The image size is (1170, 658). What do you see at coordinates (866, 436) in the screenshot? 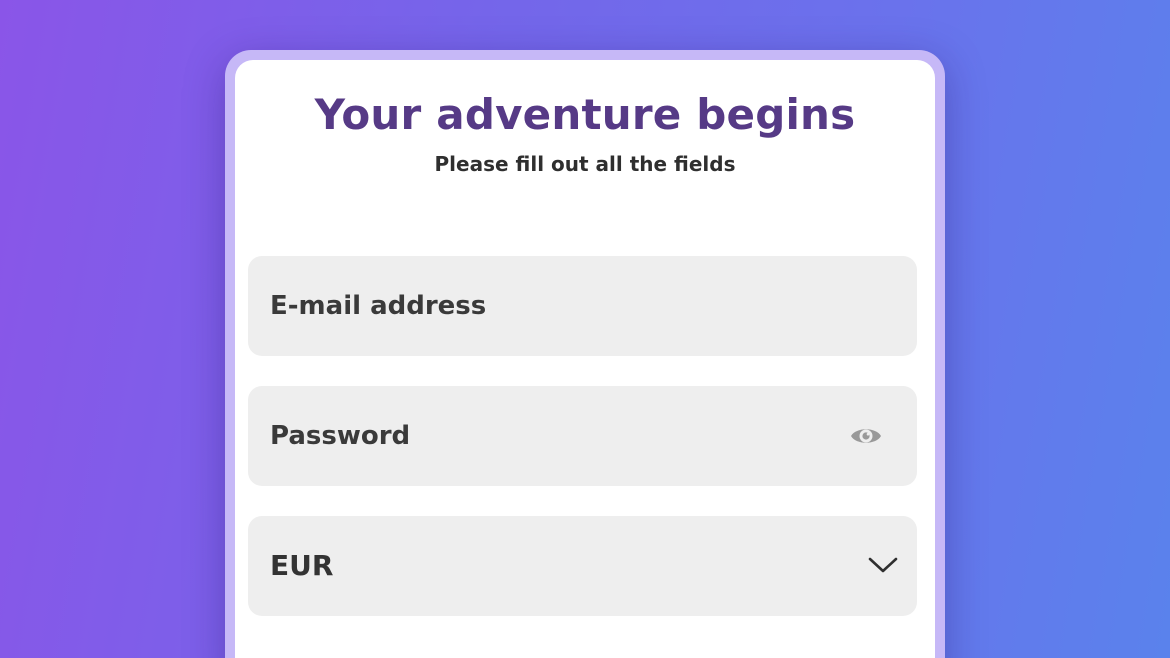
I see `eye-icon` at bounding box center [866, 436].